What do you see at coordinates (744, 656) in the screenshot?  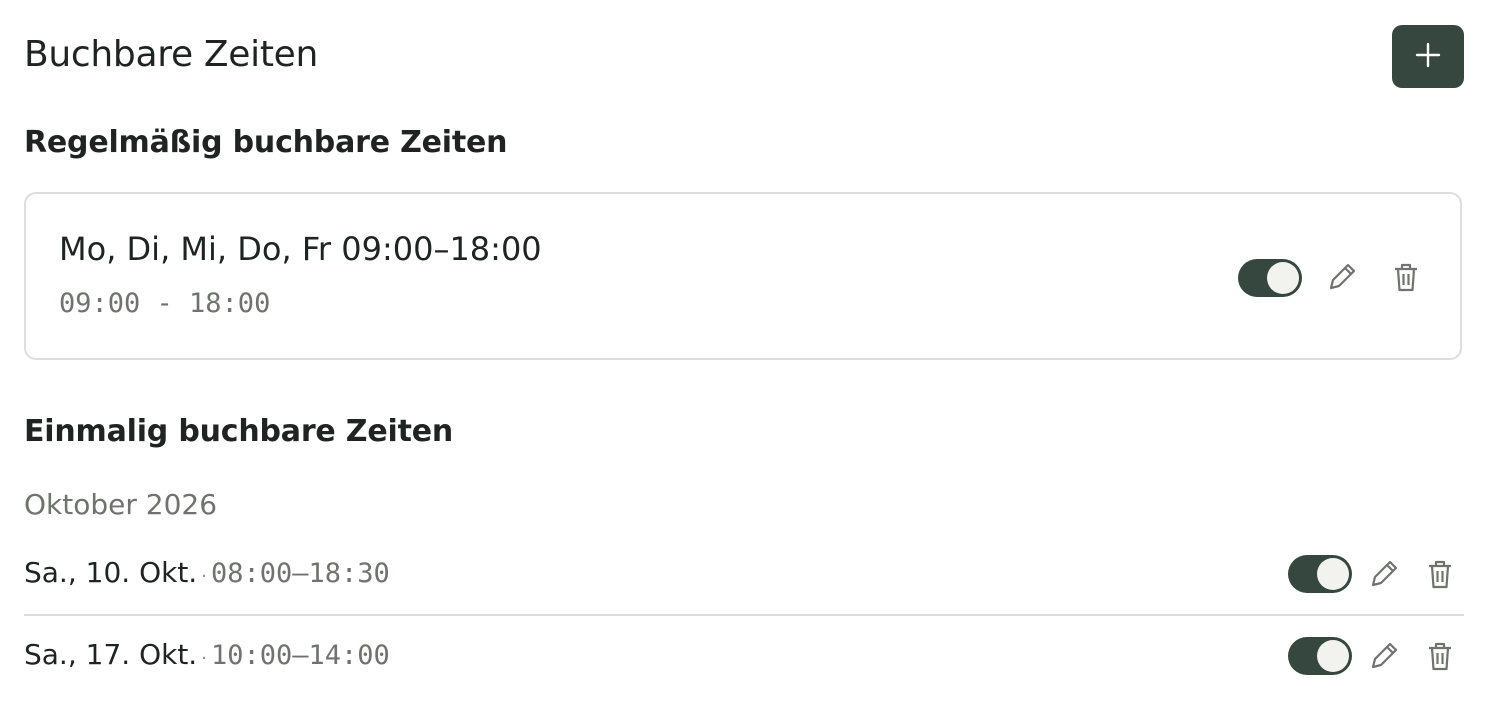 I see `list-item: Sa., 17. Okt. · 10:00–14:00` at bounding box center [744, 656].